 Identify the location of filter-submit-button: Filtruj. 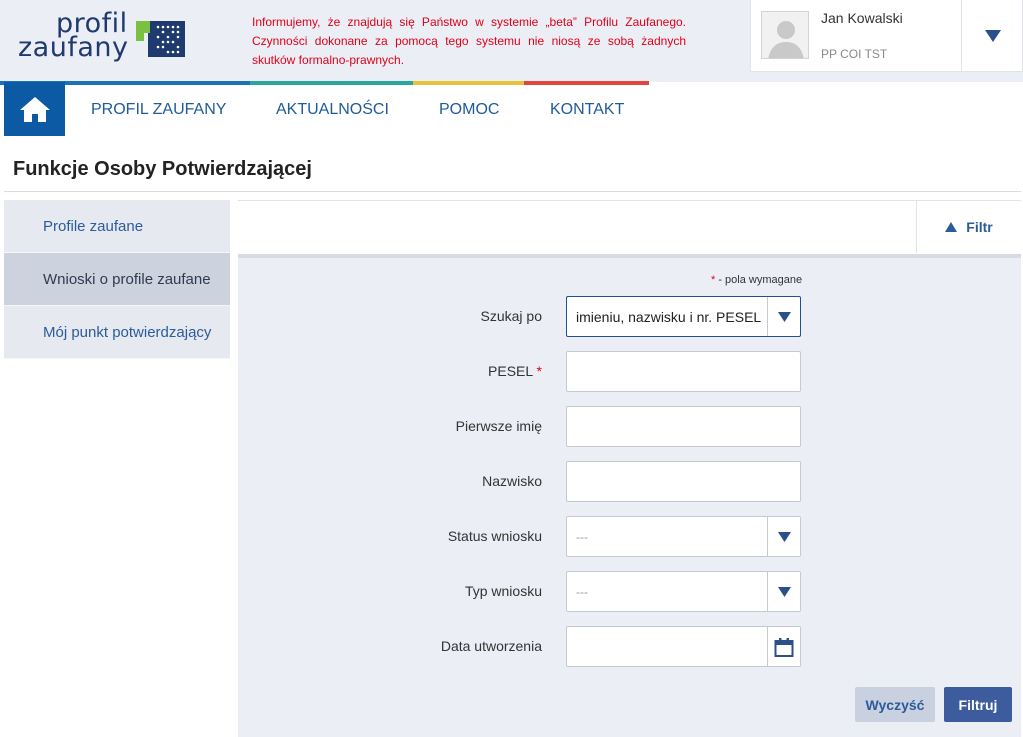
(978, 704).